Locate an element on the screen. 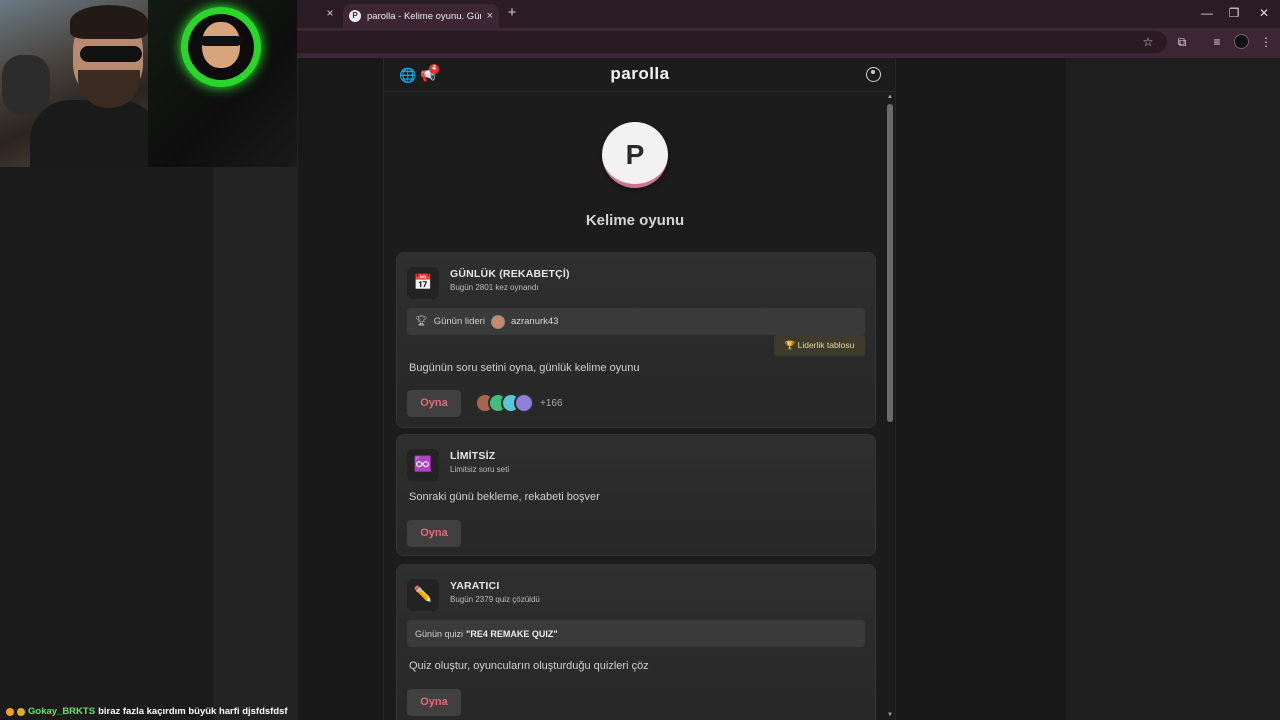 This screenshot has width=1280, height=720. quiz-name: "RE4 REMAKE QUIZ" is located at coordinates (512, 633).